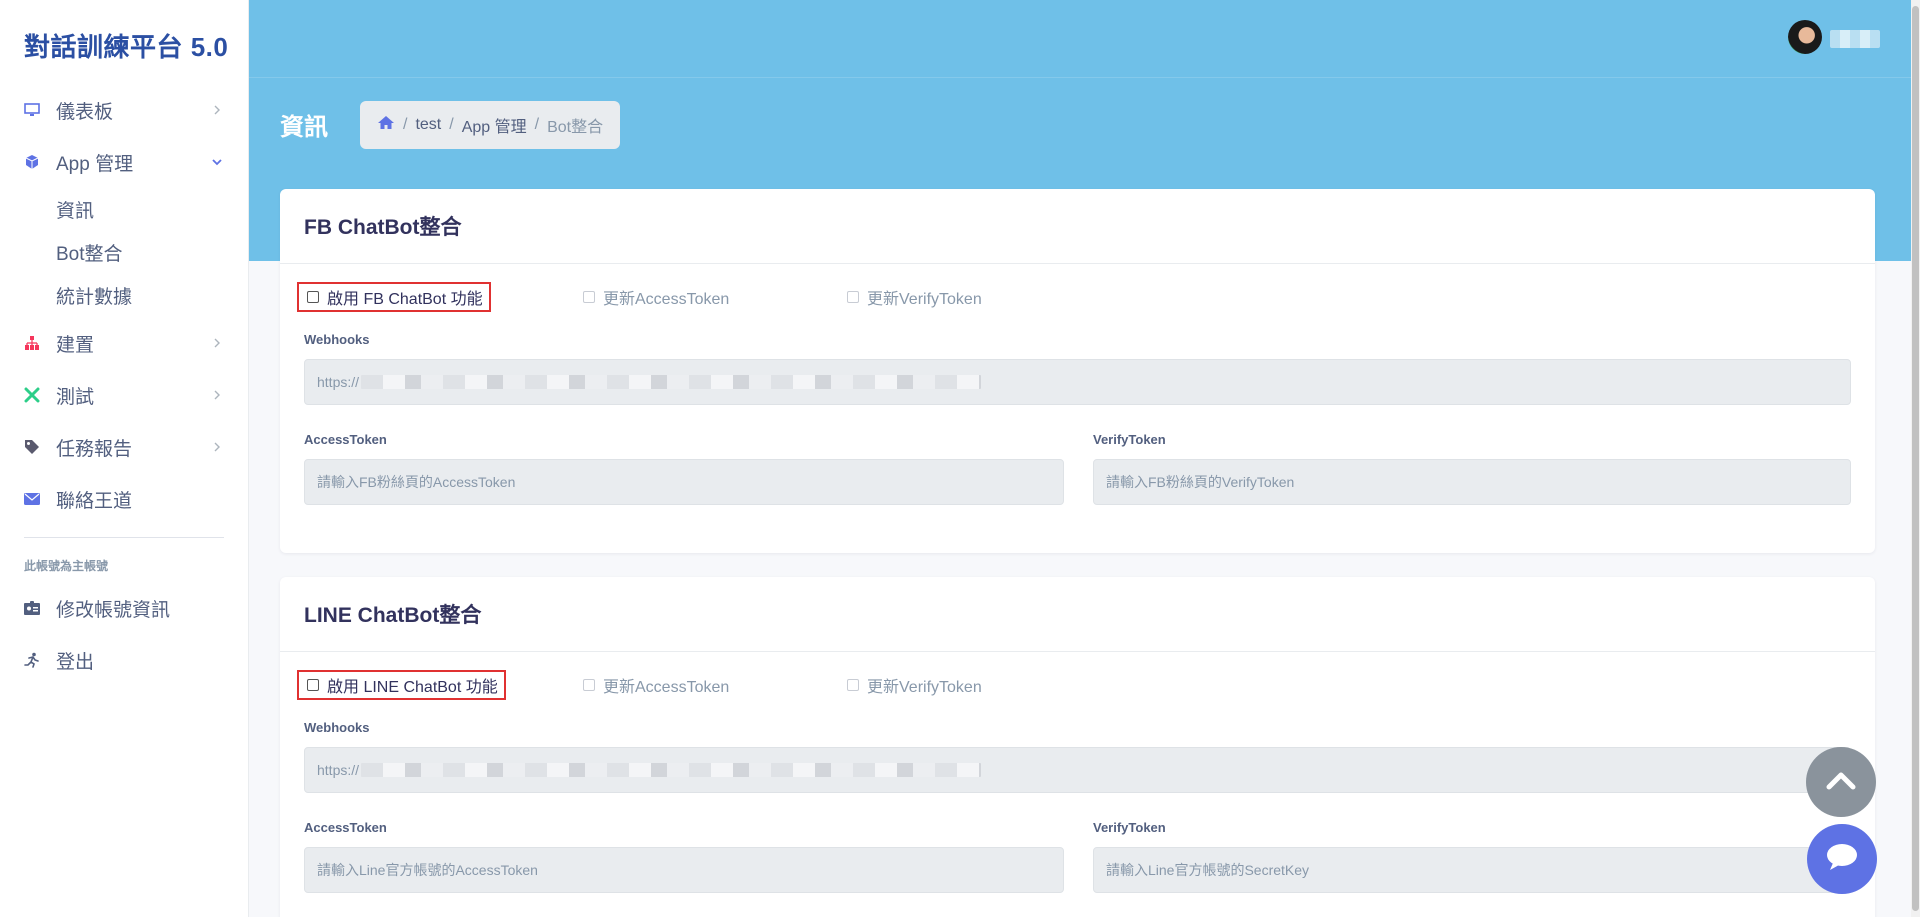 This screenshot has width=1920, height=917. What do you see at coordinates (152, 252) in the screenshot?
I see `submenu-item-bot-integration: Bot整合` at bounding box center [152, 252].